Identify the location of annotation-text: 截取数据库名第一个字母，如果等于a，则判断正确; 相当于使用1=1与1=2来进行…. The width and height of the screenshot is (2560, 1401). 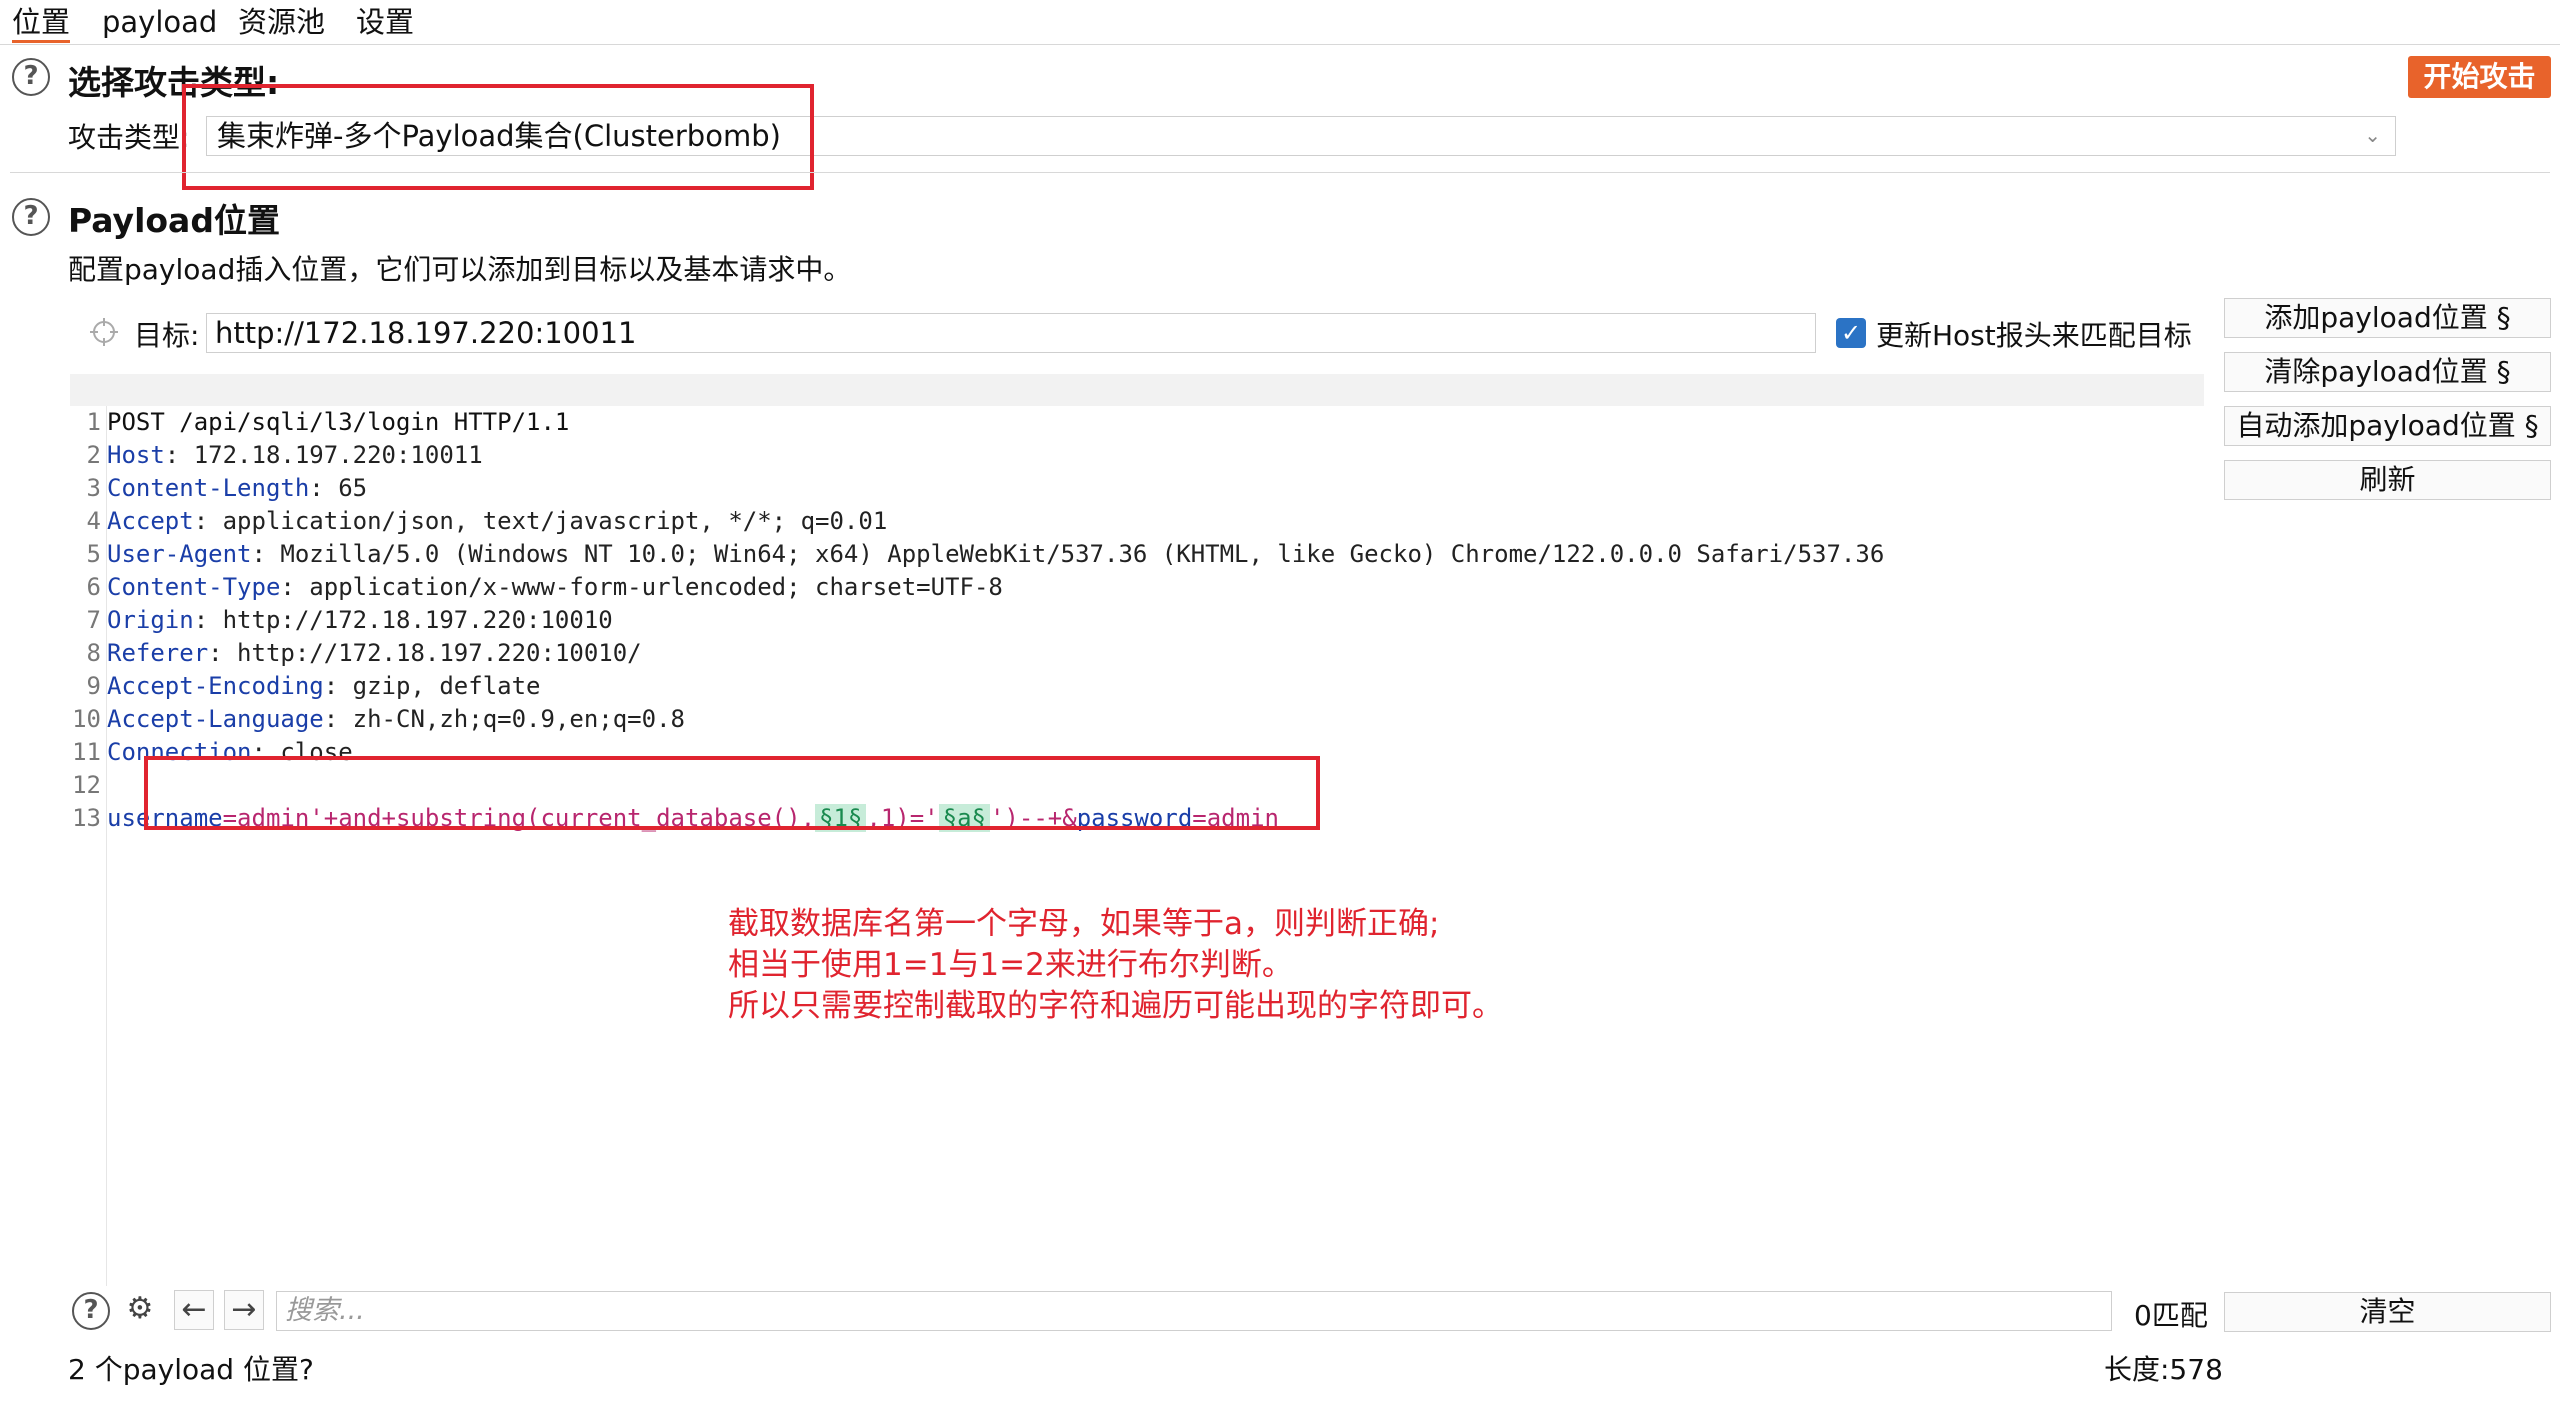
(1115, 965).